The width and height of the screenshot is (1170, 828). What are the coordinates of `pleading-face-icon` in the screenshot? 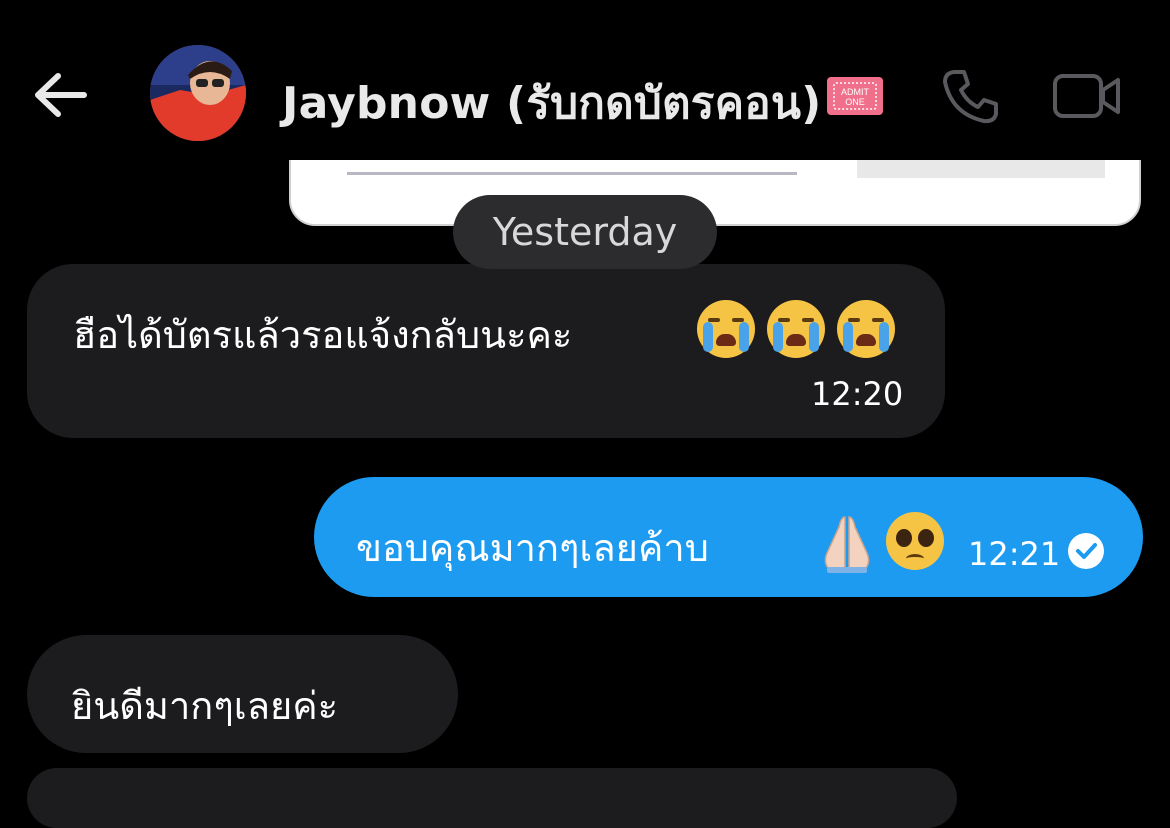 It's located at (915, 541).